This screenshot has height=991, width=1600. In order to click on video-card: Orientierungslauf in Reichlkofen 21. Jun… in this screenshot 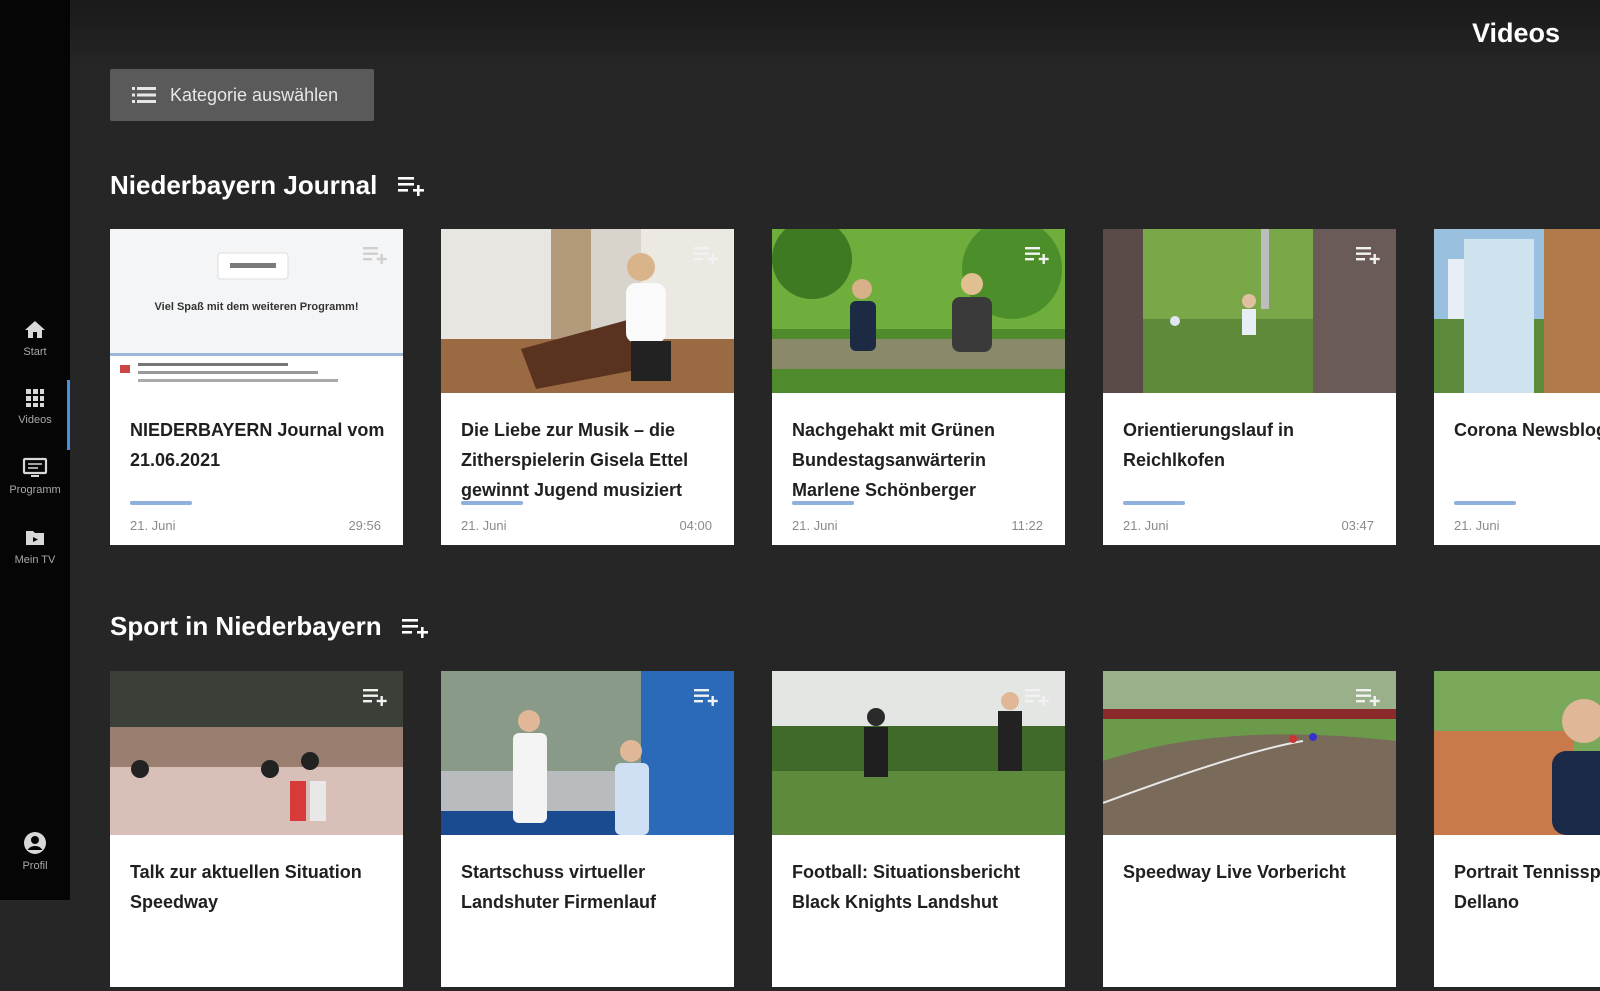, I will do `click(1249, 387)`.